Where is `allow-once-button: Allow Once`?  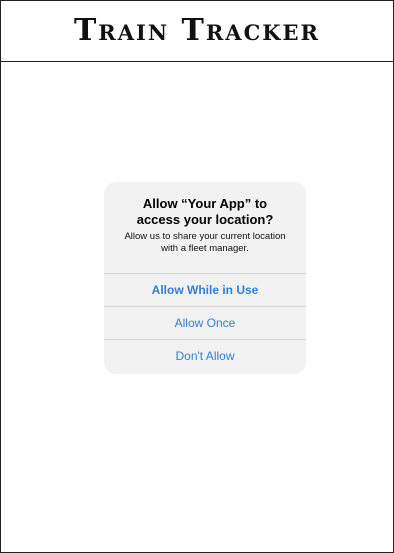
allow-once-button: Allow Once is located at coordinates (205, 322).